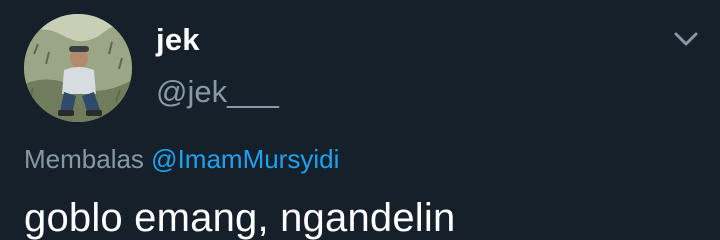 This screenshot has width=720, height=240. I want to click on reply-mention-link: @ImamMursyidi, so click(245, 159).